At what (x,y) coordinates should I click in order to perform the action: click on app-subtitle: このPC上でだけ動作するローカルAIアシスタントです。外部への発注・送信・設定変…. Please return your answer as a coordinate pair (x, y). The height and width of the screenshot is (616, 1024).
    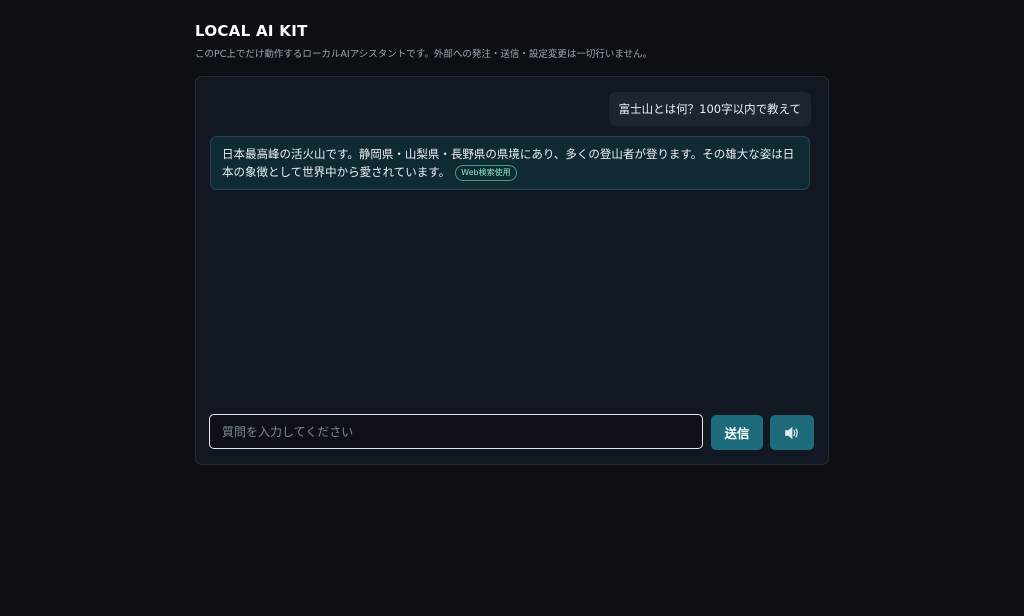
    Looking at the image, I should click on (424, 54).